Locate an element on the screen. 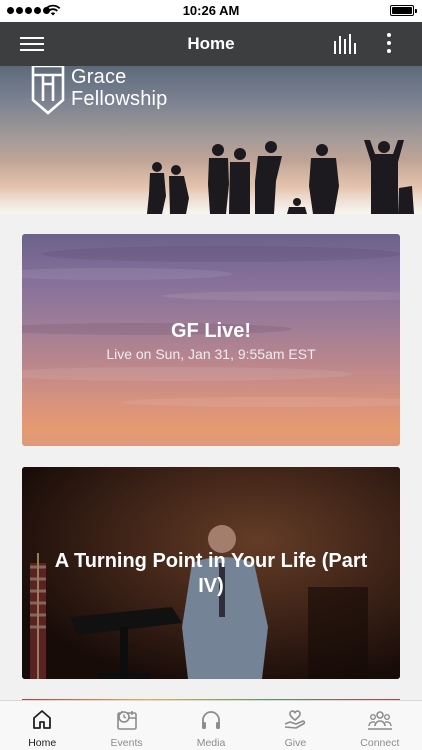  card-title: GF Live! is located at coordinates (210, 331).